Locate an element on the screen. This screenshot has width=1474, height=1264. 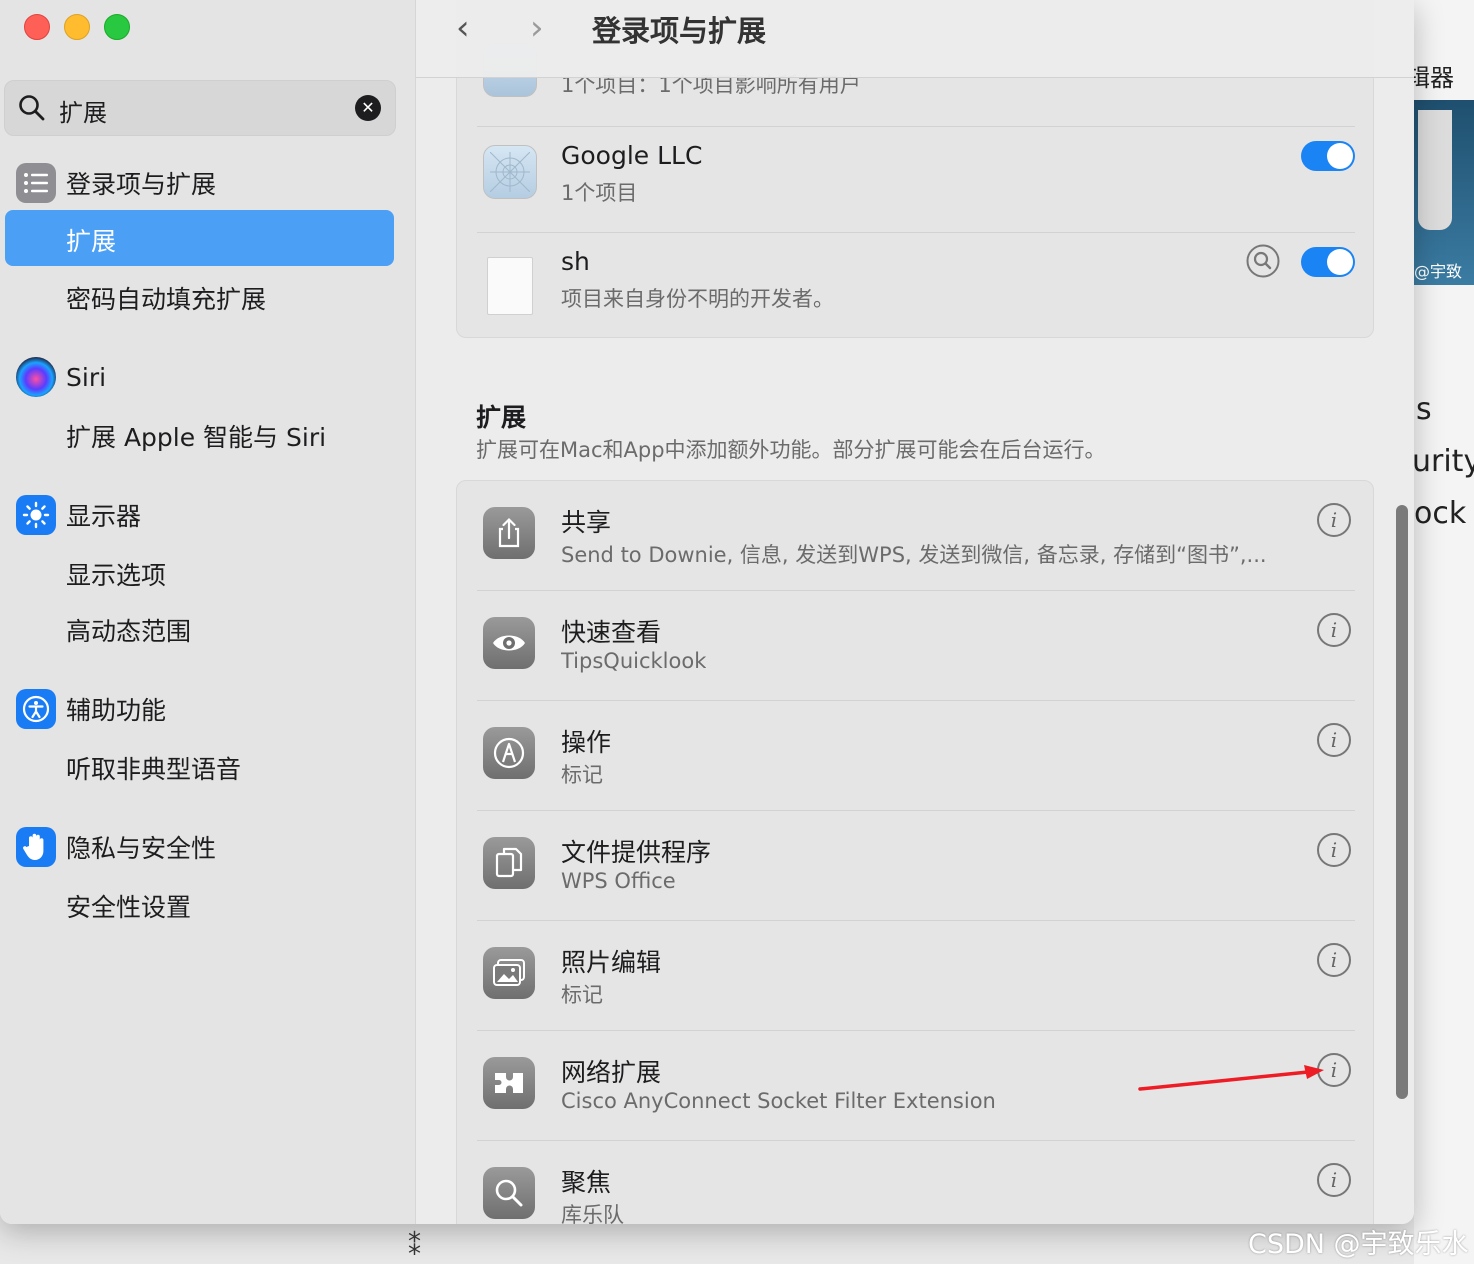
sidebar-item-accessibility: 辅助功能 is located at coordinates (91, 709).